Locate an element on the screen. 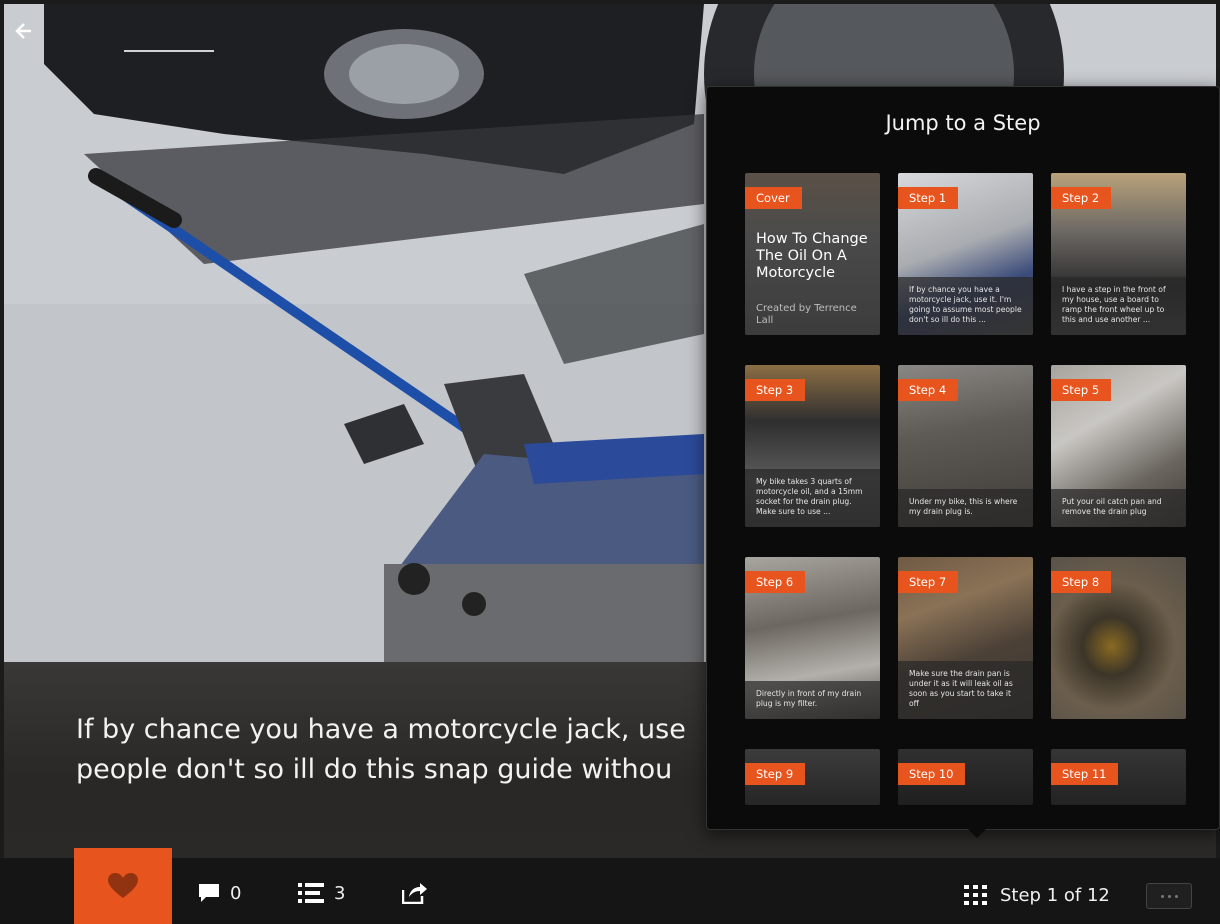 This screenshot has width=1220, height=924. more-icon is located at coordinates (1169, 896).